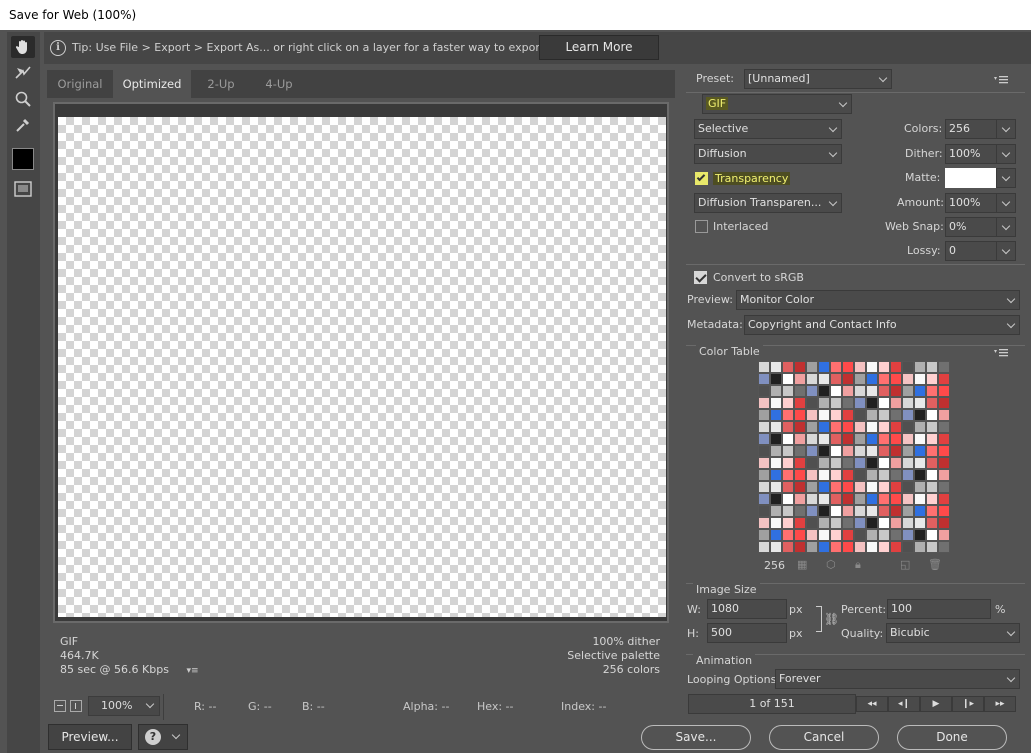 This screenshot has height=753, width=1031. I want to click on optimize-menu-icon, so click(1001, 79).